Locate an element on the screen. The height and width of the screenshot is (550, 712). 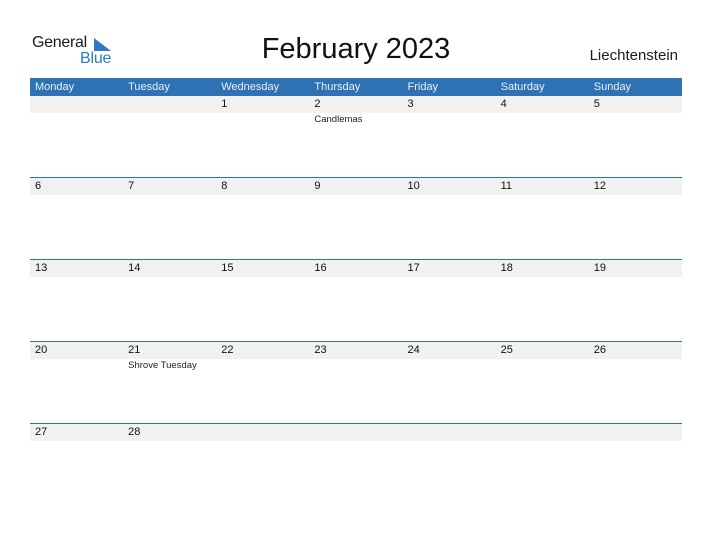
holiday-label: Candlemas is located at coordinates (338, 119).